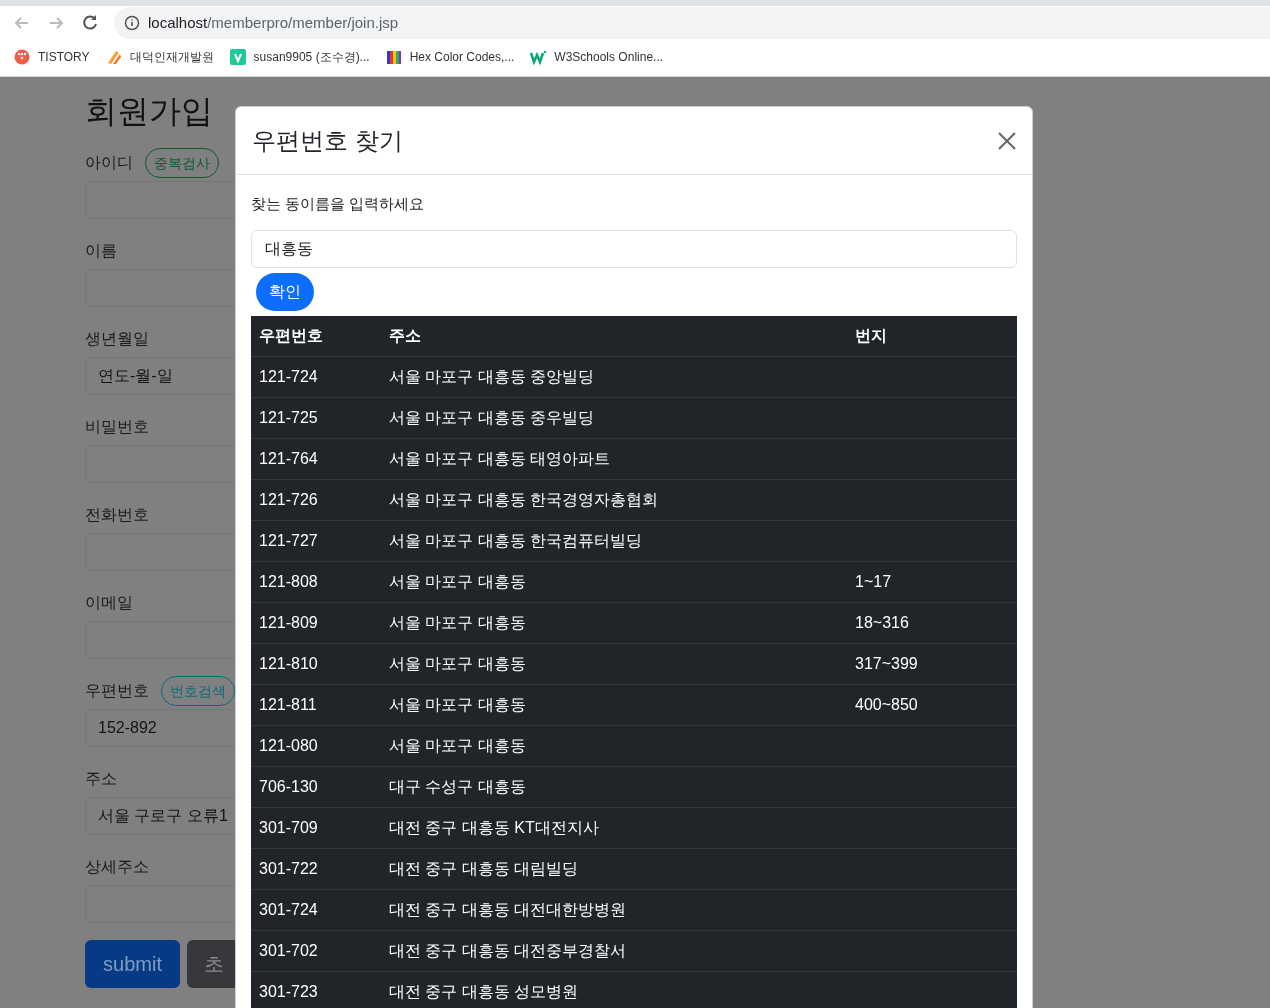 The image size is (1270, 1008). Describe the element at coordinates (316, 336) in the screenshot. I see `column-header: 우편번호` at that location.